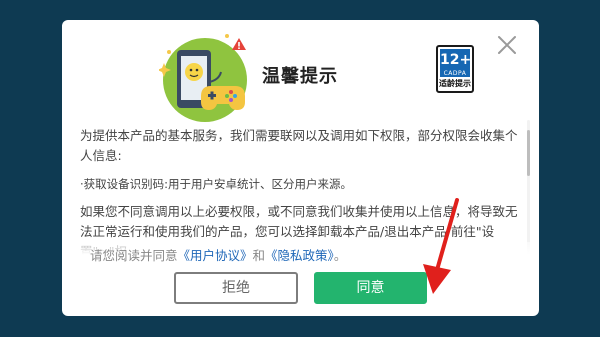 Image resolution: width=600 pixels, height=337 pixels. Describe the element at coordinates (455, 83) in the screenshot. I see `age-rating-label: 适龄提示` at that location.